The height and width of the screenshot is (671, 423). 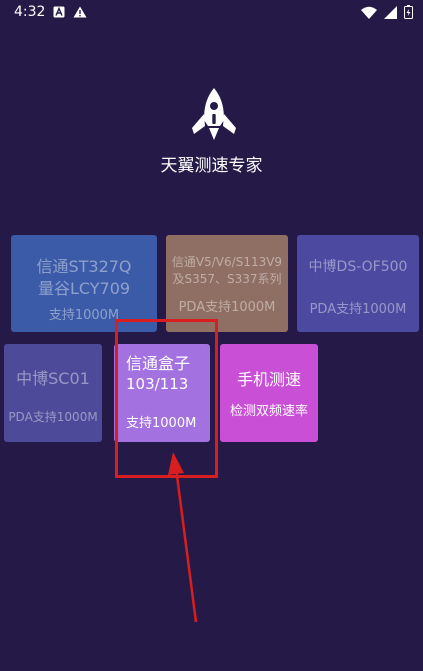 I want to click on card-title: 信通盒子, so click(x=158, y=363).